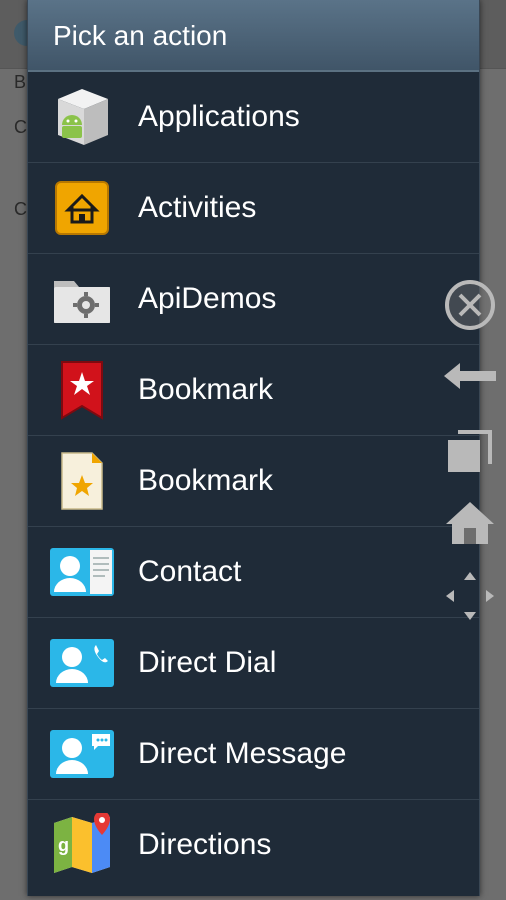 This screenshot has width=506, height=900. Describe the element at coordinates (253, 572) in the screenshot. I see `list-item-contact: Contact` at that location.